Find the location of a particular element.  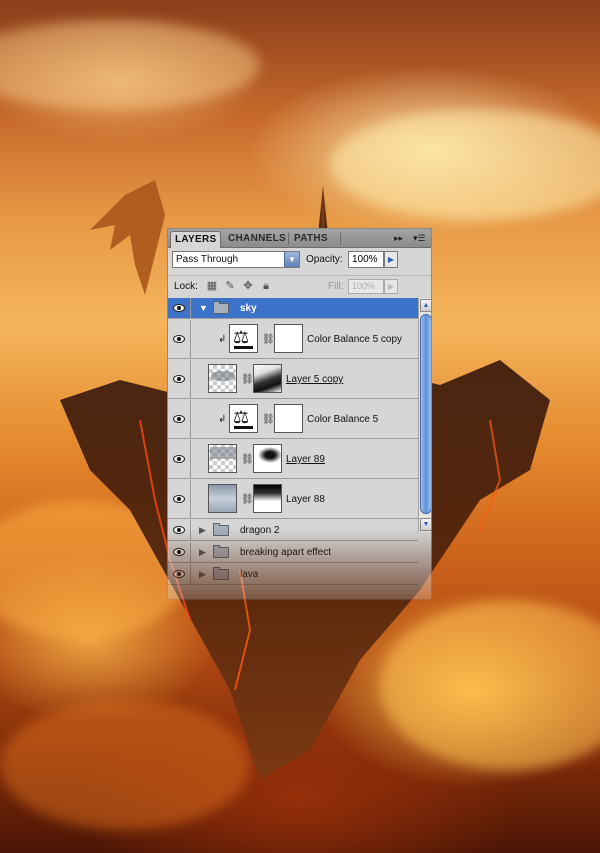

opacity-input: 100% is located at coordinates (366, 259).